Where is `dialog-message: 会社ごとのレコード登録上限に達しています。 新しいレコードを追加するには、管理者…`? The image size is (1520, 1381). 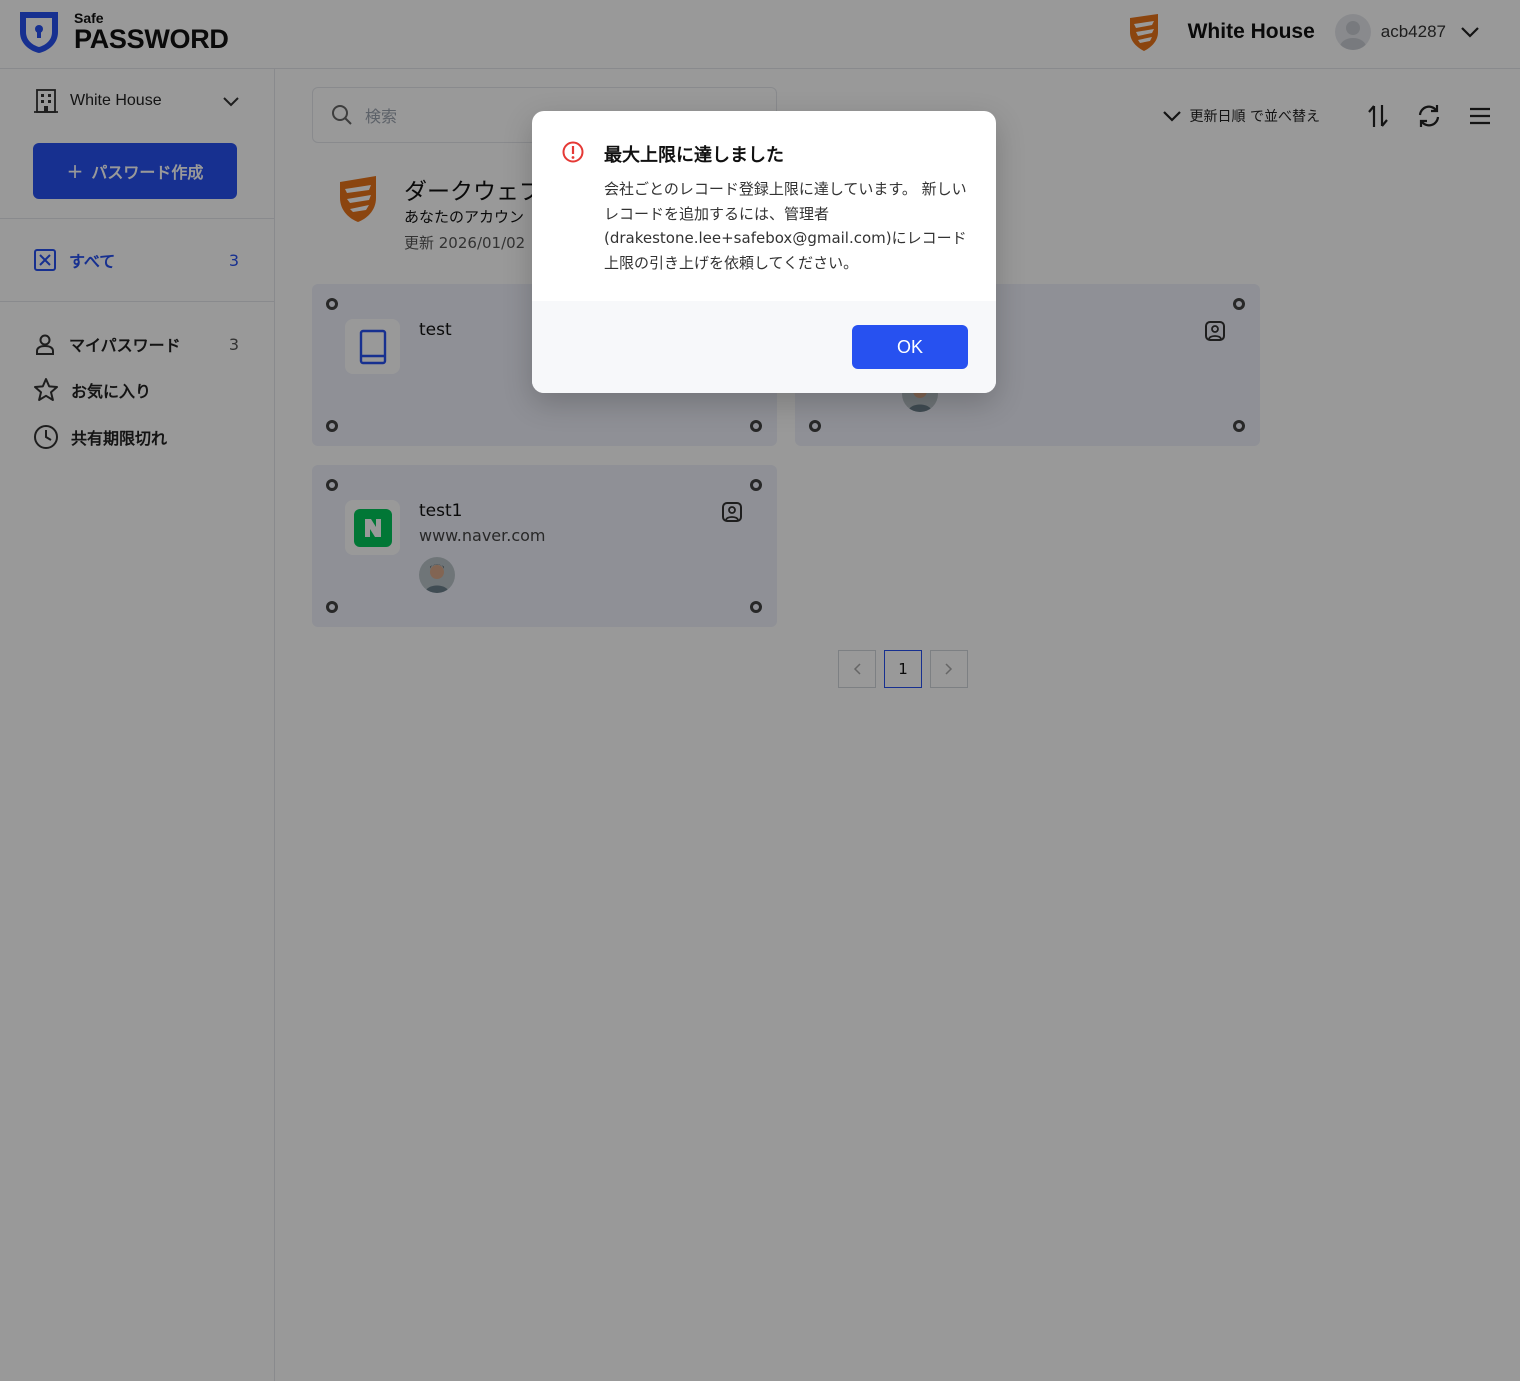
dialog-message: 会社ごとのレコード登録上限に達しています。 新しいレコードを追加するには、管理者… is located at coordinates (785, 226).